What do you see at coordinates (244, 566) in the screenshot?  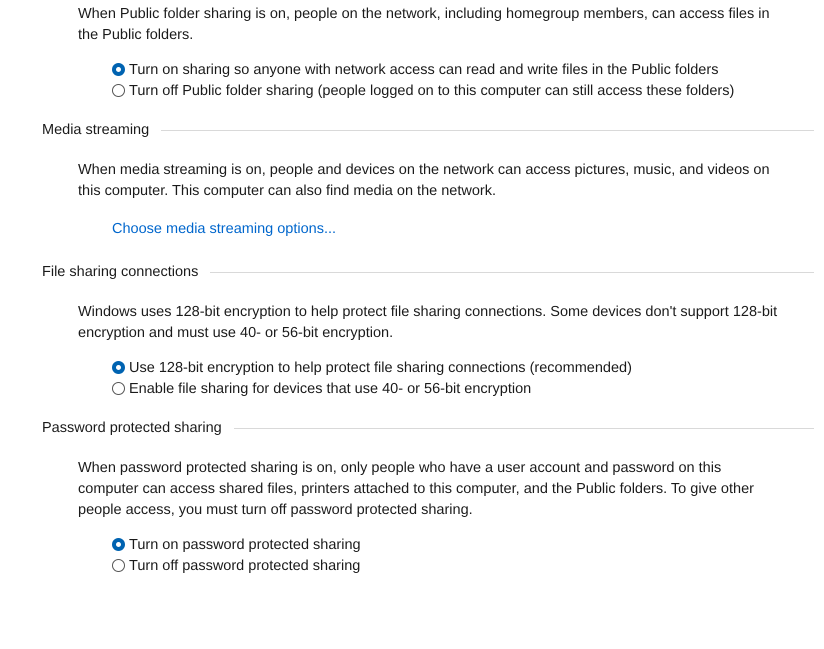 I see `option-label: Turn off password protected sharing` at bounding box center [244, 566].